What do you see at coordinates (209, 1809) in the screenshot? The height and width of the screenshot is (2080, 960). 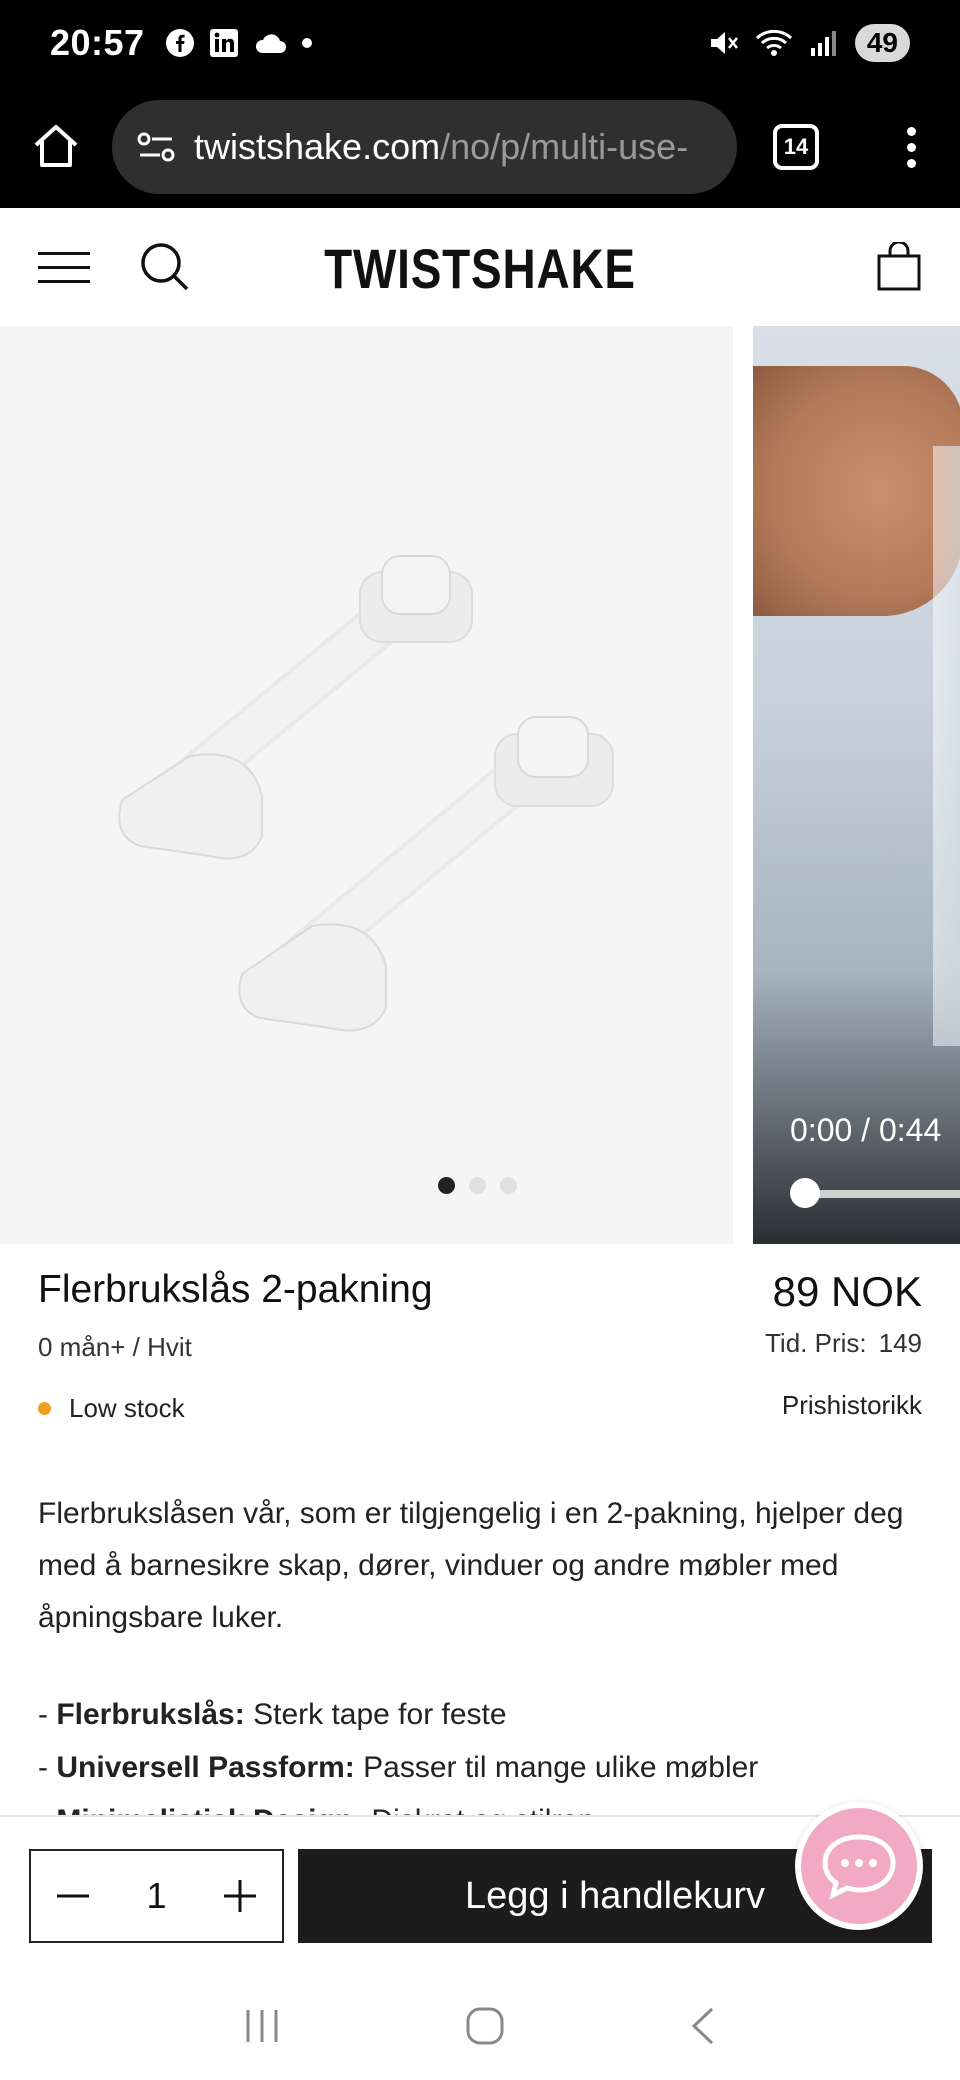 I see `feature-label: Minimalistisk Design:` at bounding box center [209, 1809].